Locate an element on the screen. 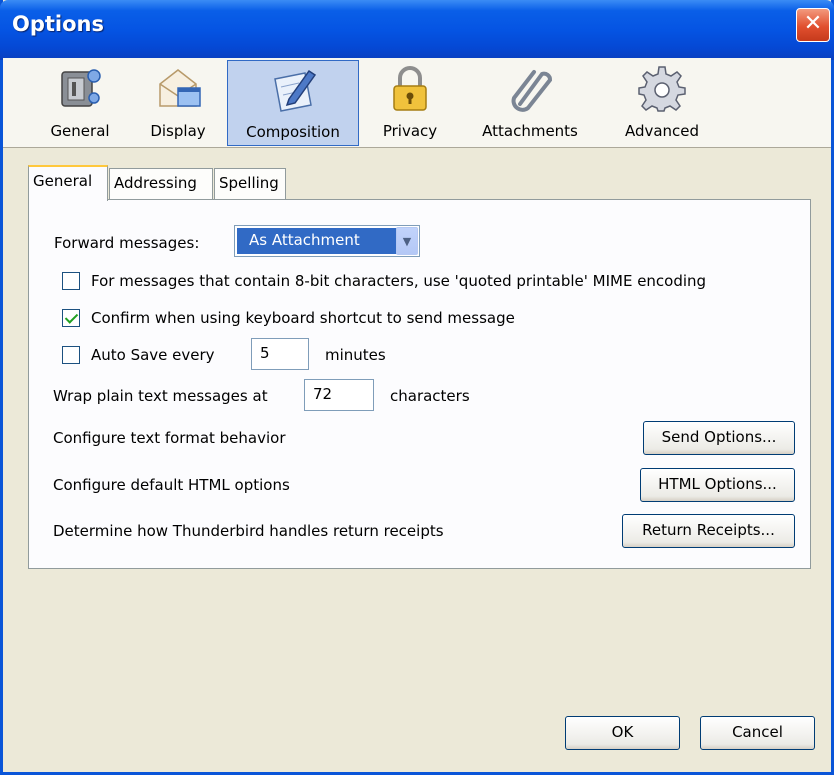  pane-general-label: General is located at coordinates (80, 131).